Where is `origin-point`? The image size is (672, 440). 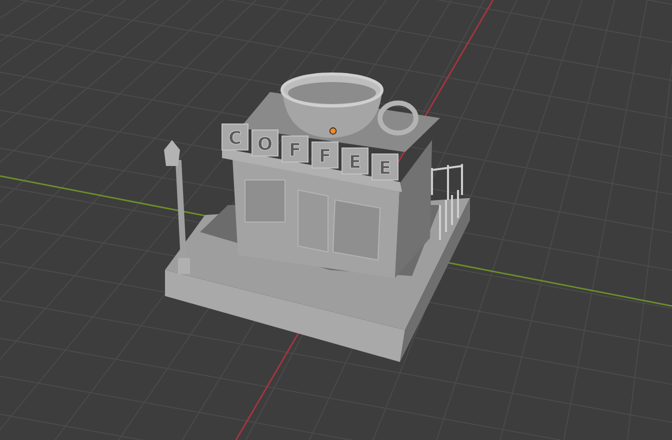 origin-point is located at coordinates (333, 131).